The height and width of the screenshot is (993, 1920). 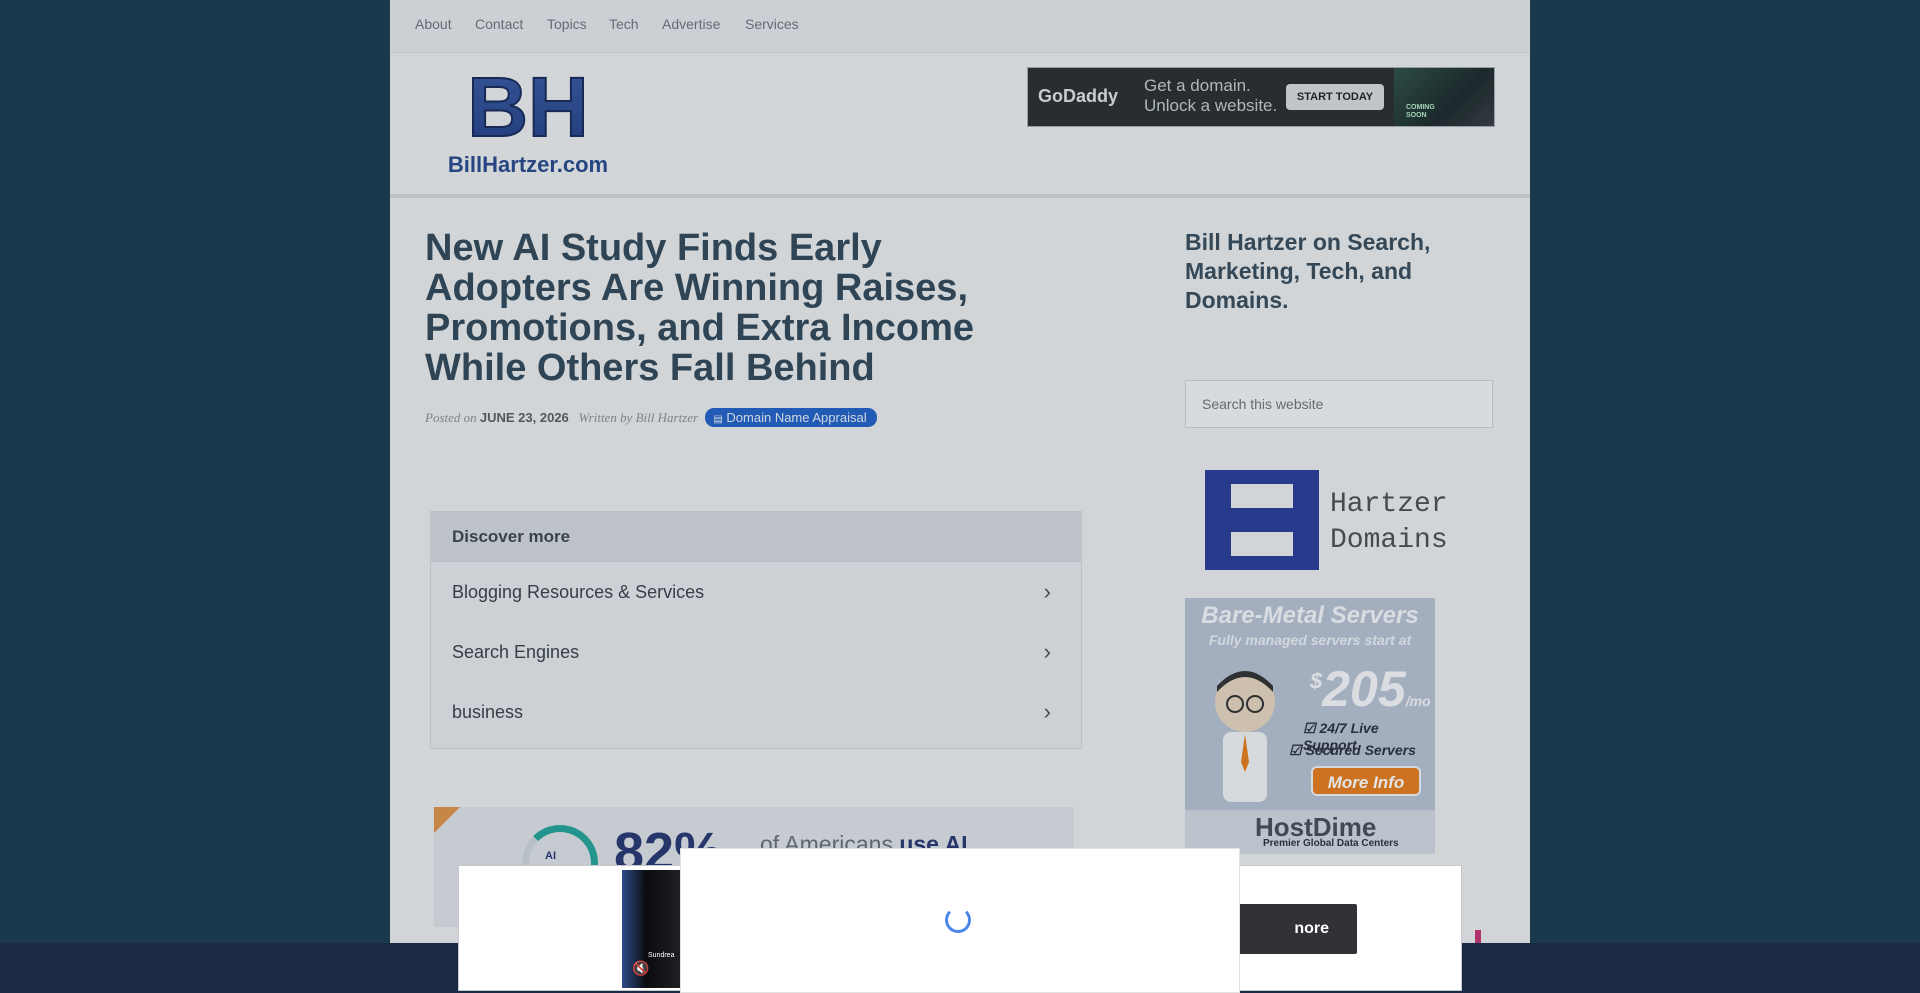 What do you see at coordinates (1444, 97) in the screenshot?
I see `godaddy-ad-image: COMING SOON` at bounding box center [1444, 97].